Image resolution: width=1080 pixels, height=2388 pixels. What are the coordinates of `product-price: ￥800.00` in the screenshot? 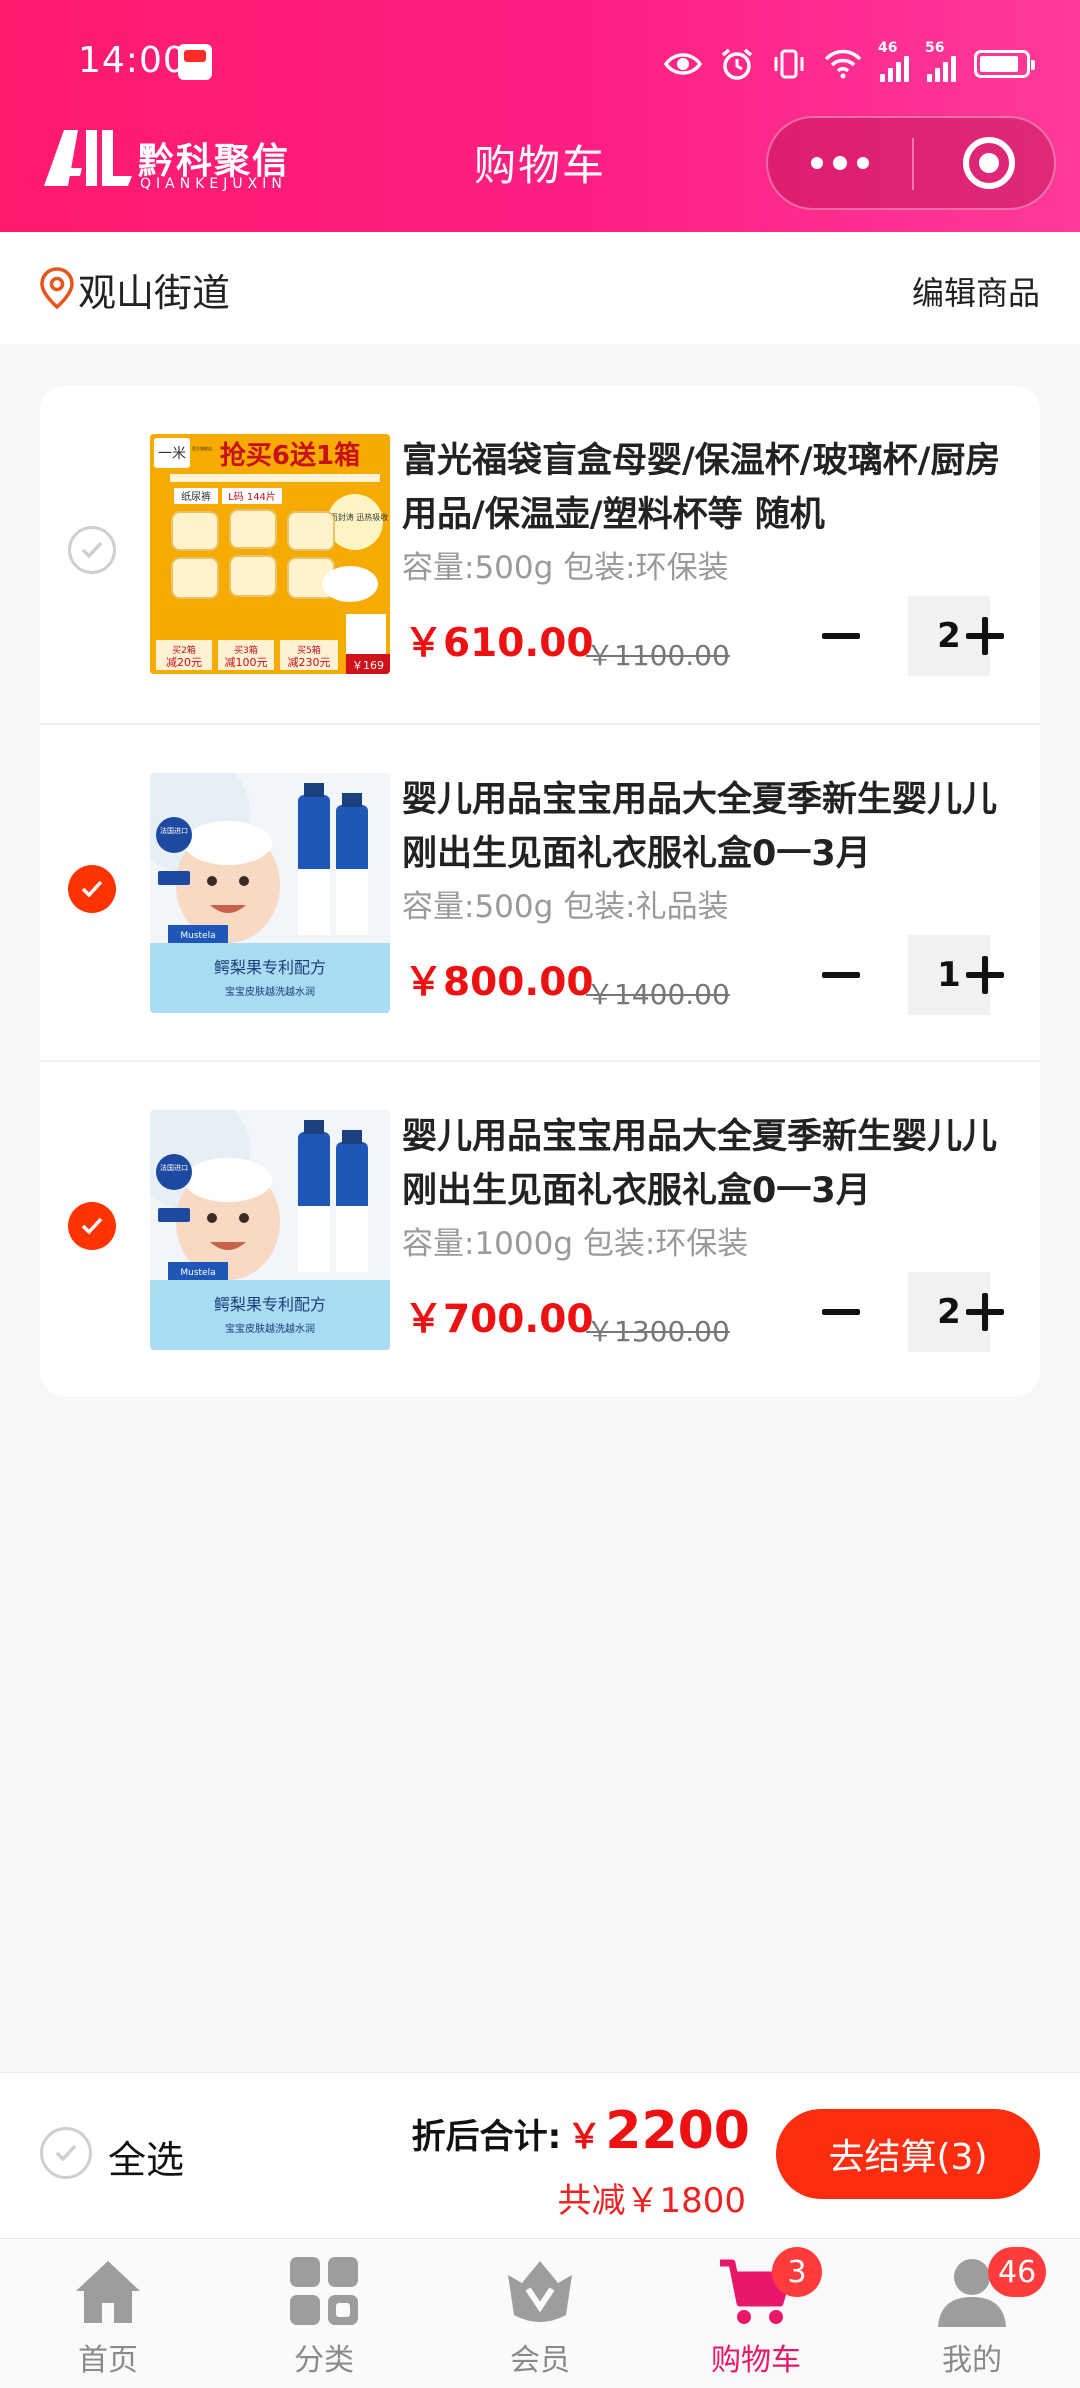 It's located at (499, 982).